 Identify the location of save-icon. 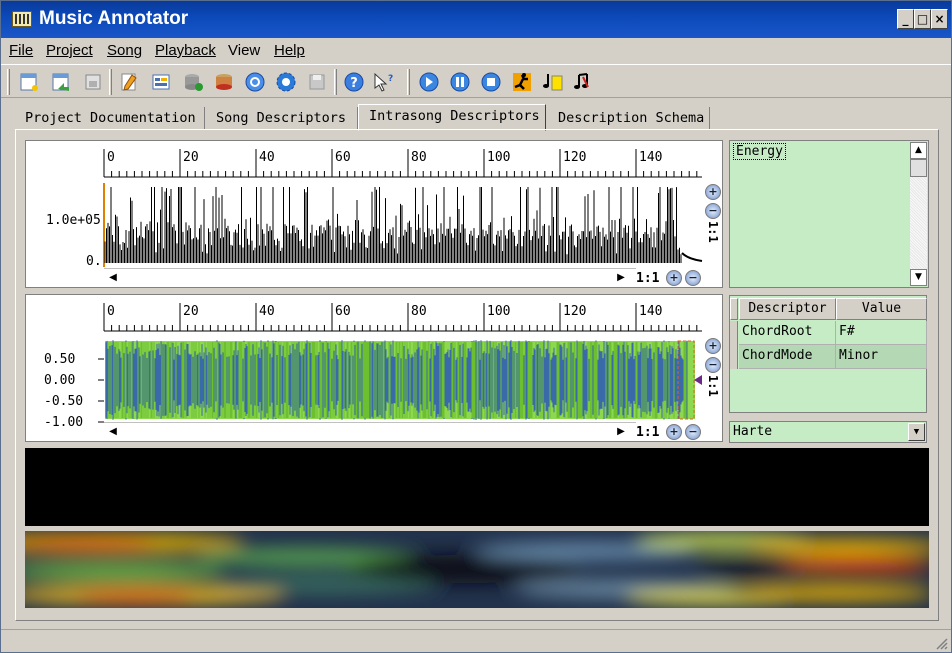
(317, 82).